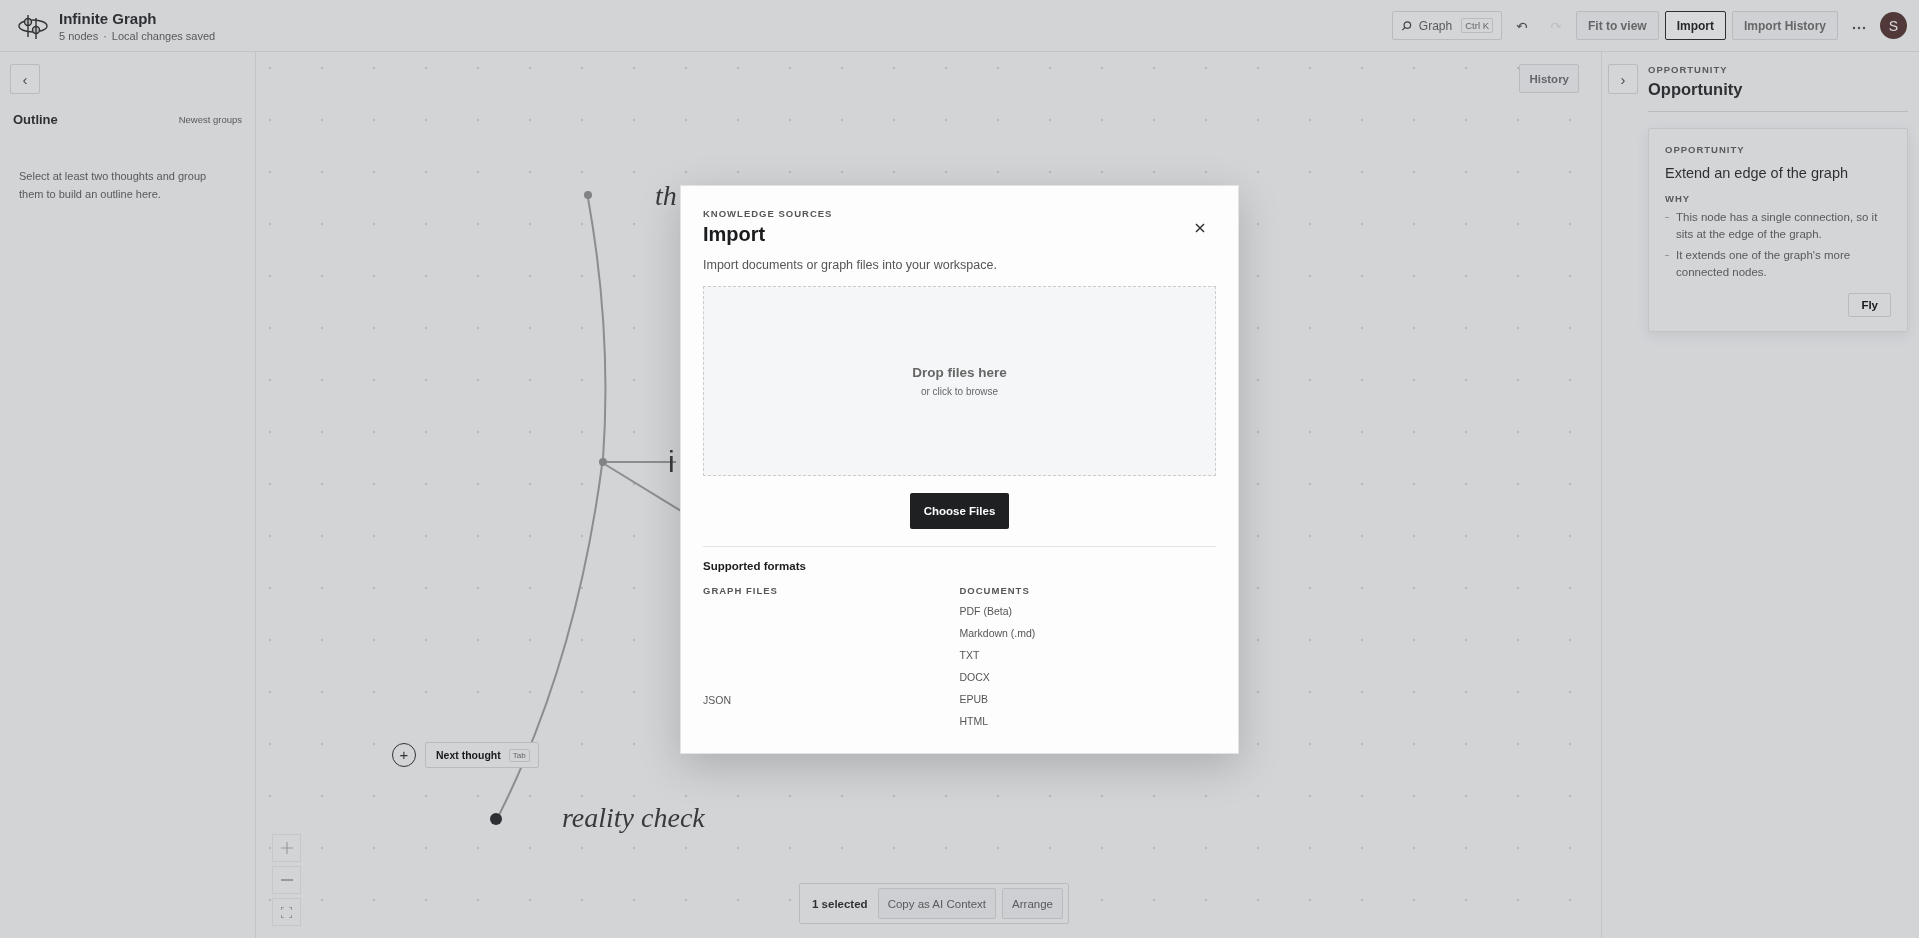  Describe the element at coordinates (1549, 78) in the screenshot. I see `history-button: History` at that location.